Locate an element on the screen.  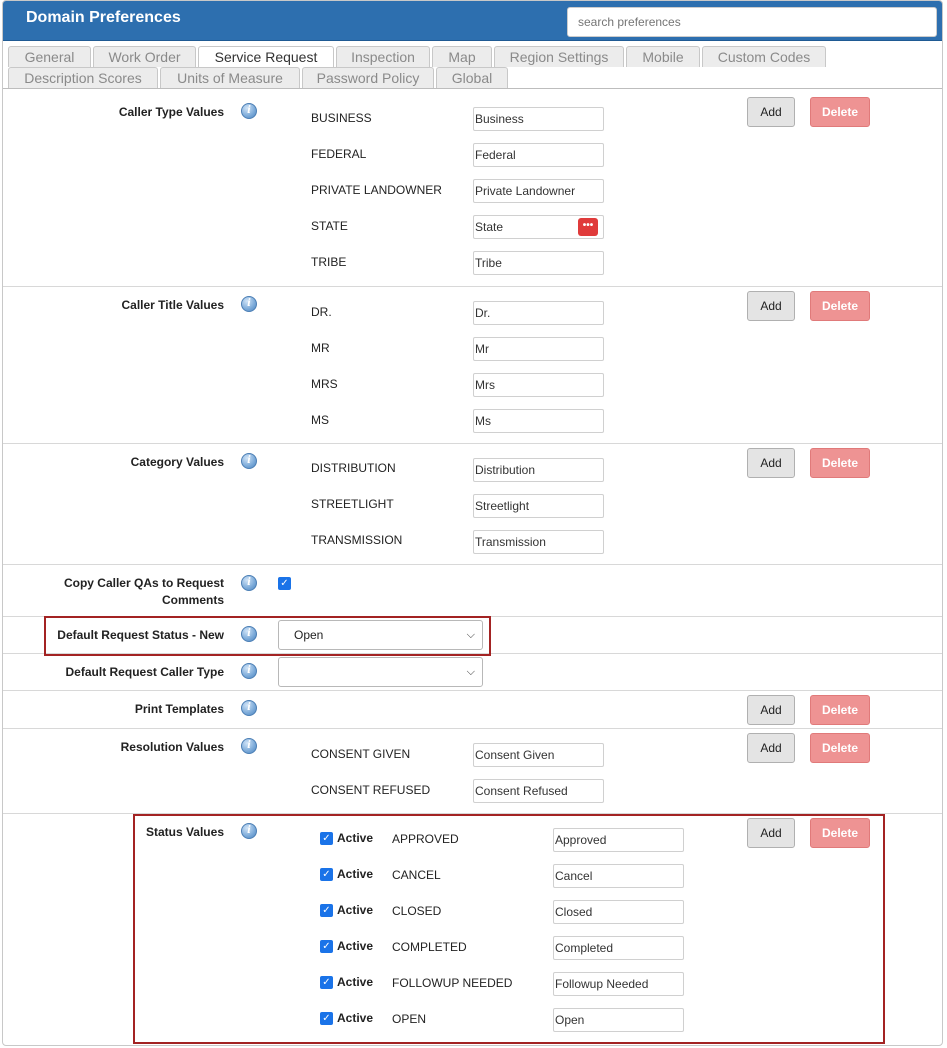
tab-service-request: Service Request is located at coordinates (266, 57).